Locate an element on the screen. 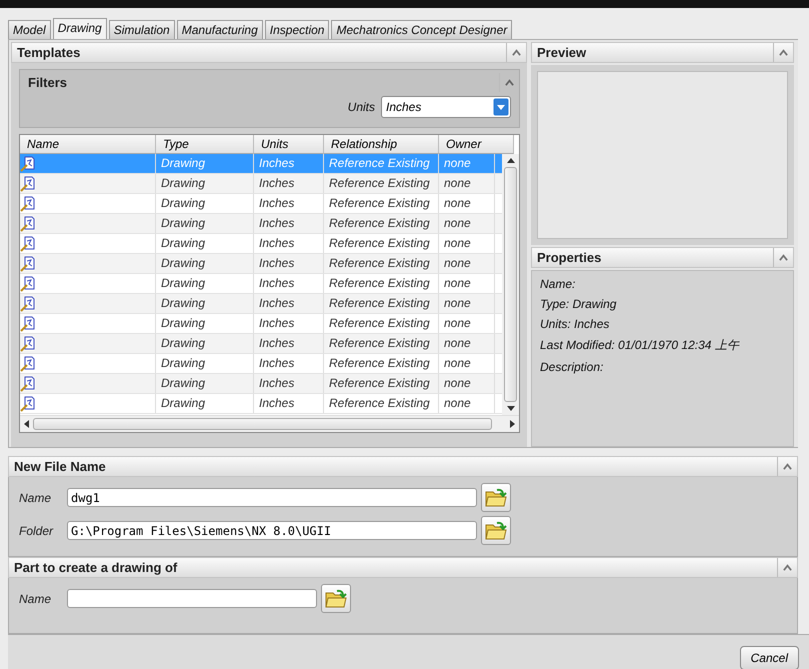 The image size is (809, 669). tab: Simulation is located at coordinates (141, 29).